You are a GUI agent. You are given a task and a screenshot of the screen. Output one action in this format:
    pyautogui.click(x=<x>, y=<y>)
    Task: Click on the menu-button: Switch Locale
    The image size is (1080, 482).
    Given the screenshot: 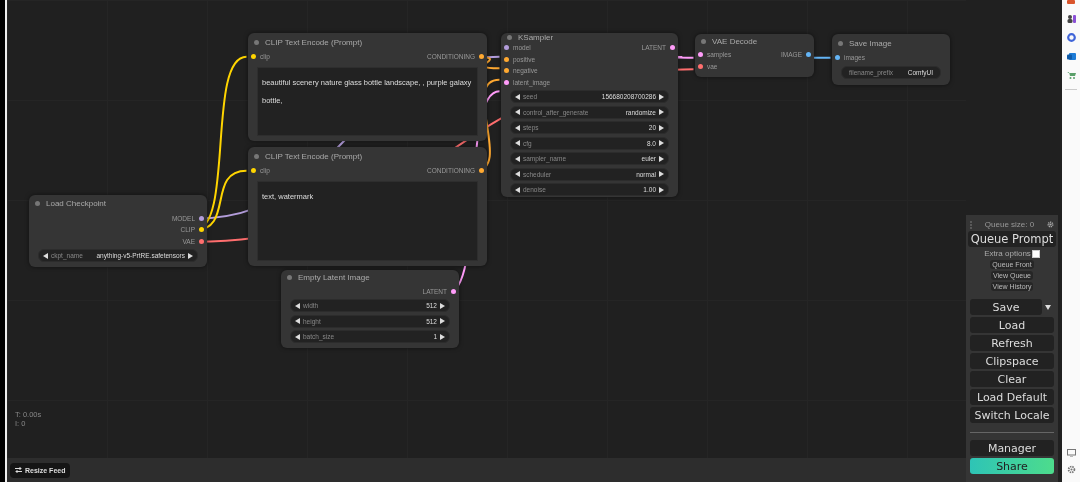 What is the action you would take?
    pyautogui.click(x=1012, y=415)
    